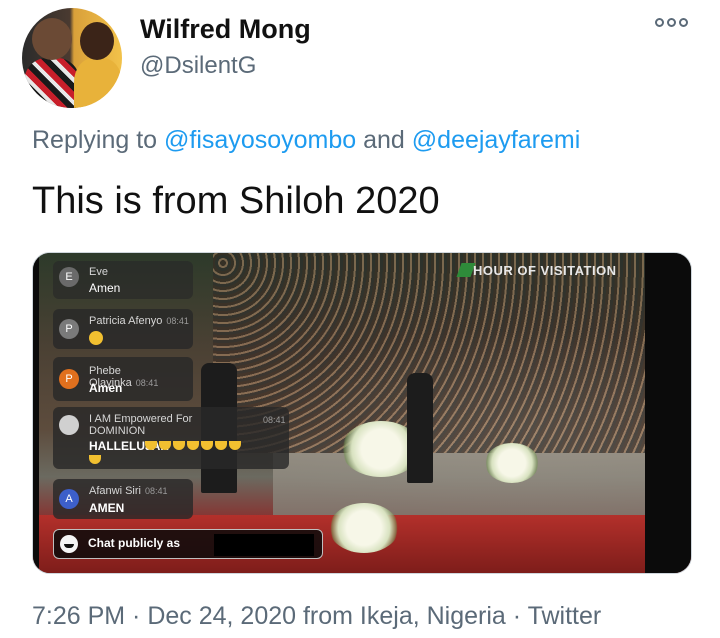  Describe the element at coordinates (98, 140) in the screenshot. I see `replying-to-label: Replying to` at that location.